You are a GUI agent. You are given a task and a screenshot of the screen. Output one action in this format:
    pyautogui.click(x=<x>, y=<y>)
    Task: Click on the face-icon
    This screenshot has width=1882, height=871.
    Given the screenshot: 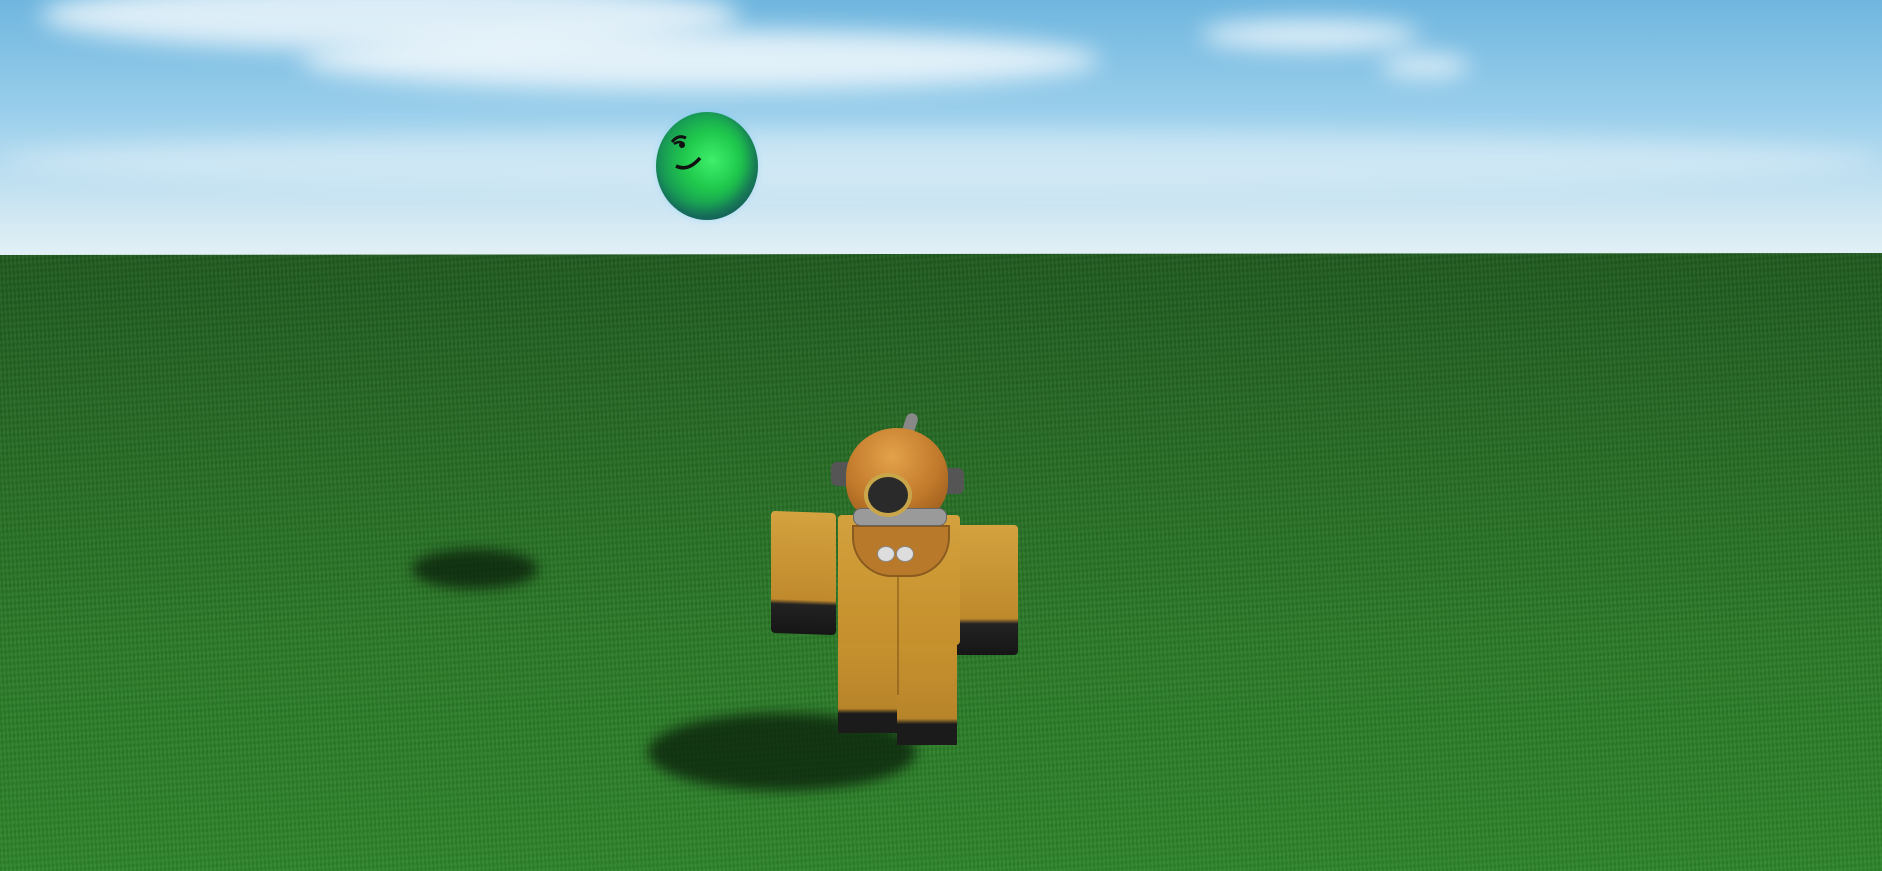 What is the action you would take?
    pyautogui.click(x=686, y=152)
    